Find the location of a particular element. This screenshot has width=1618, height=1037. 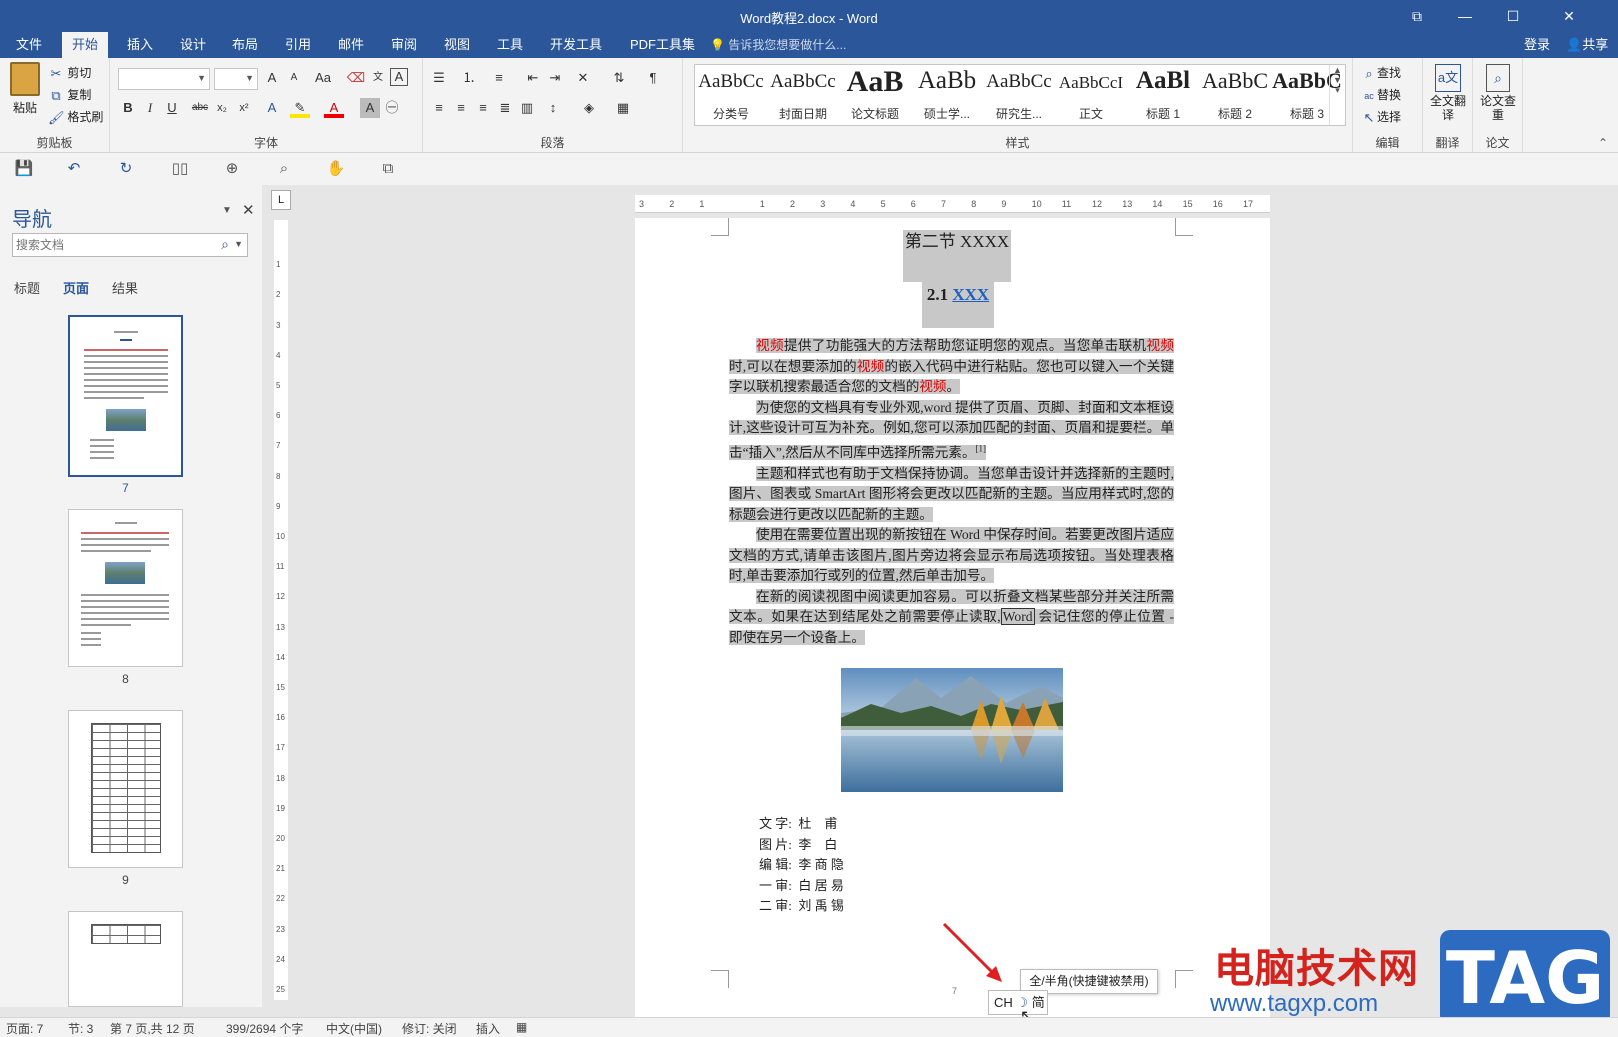

text-effects-icon: A is located at coordinates (272, 108).